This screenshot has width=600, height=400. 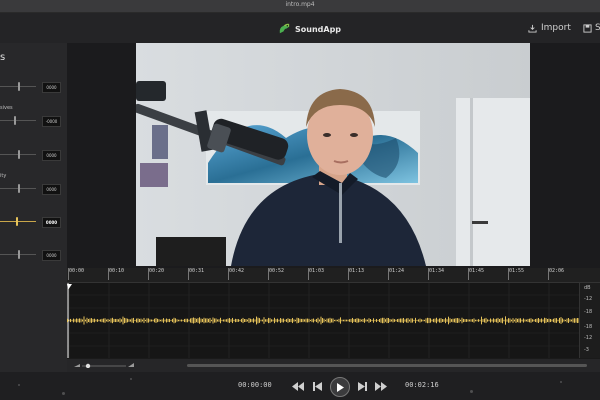 I want to click on import-label: Import, so click(x=556, y=28).